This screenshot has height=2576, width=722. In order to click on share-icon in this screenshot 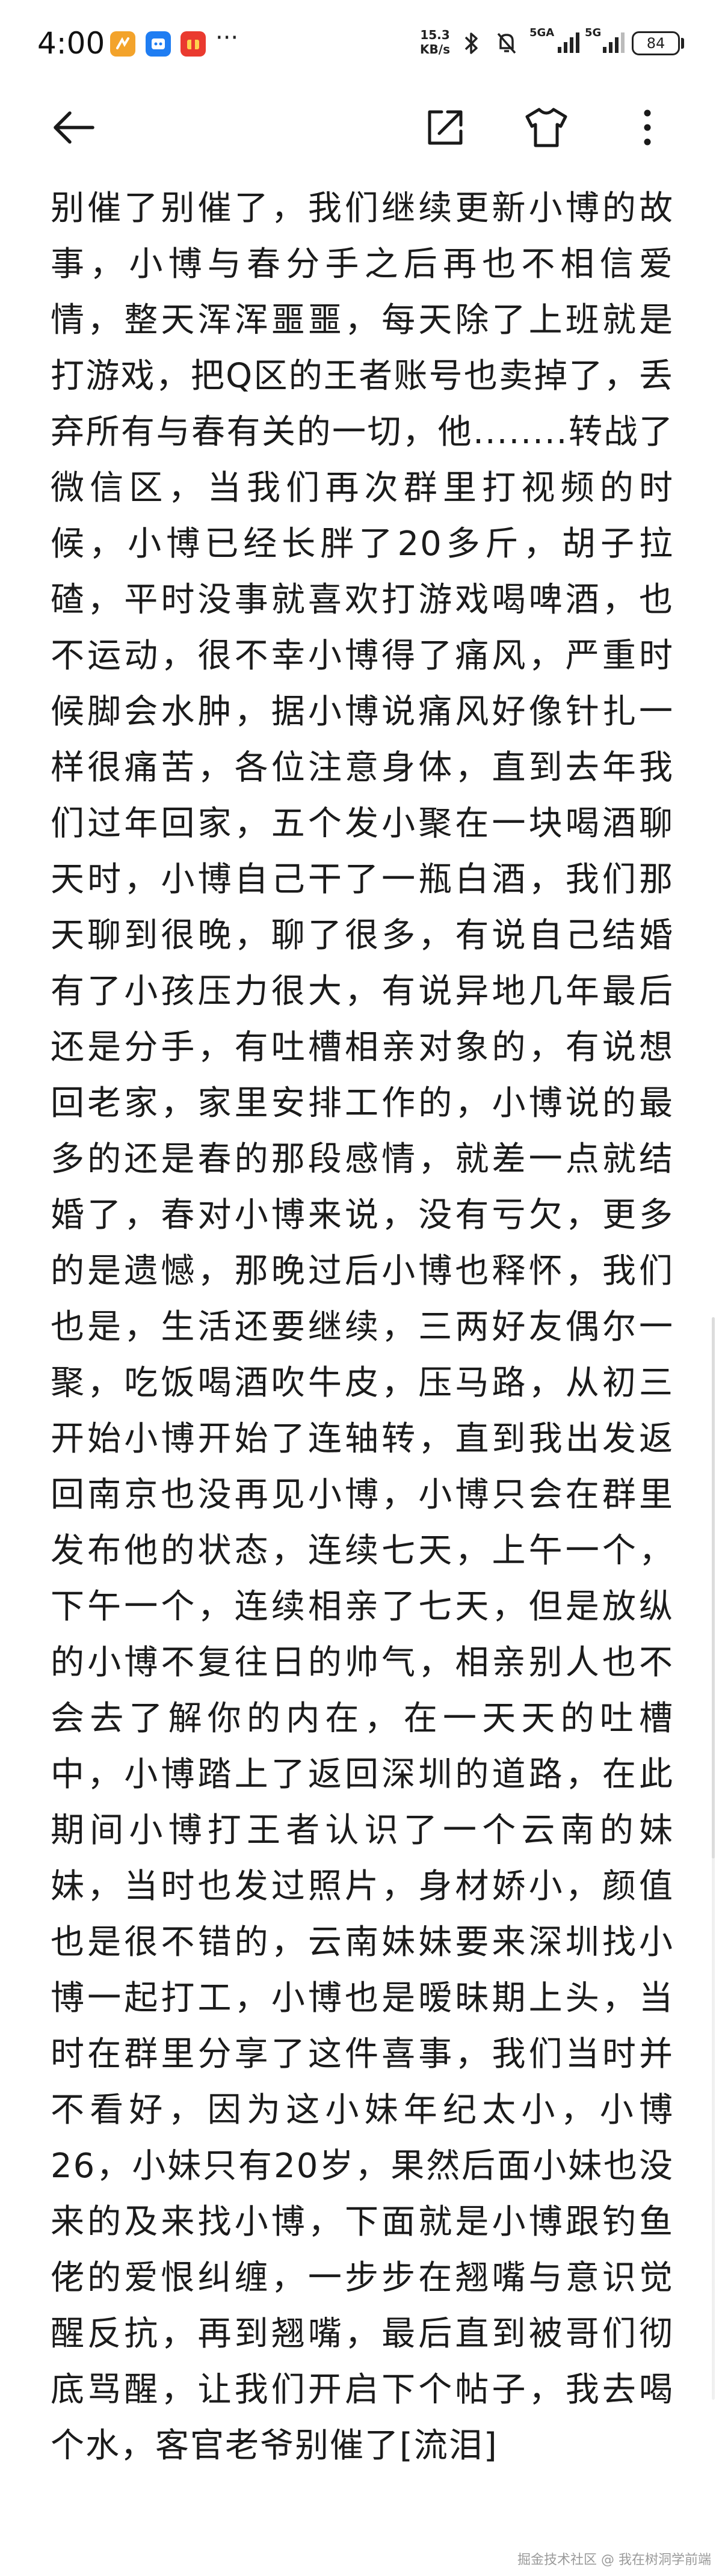, I will do `click(445, 128)`.